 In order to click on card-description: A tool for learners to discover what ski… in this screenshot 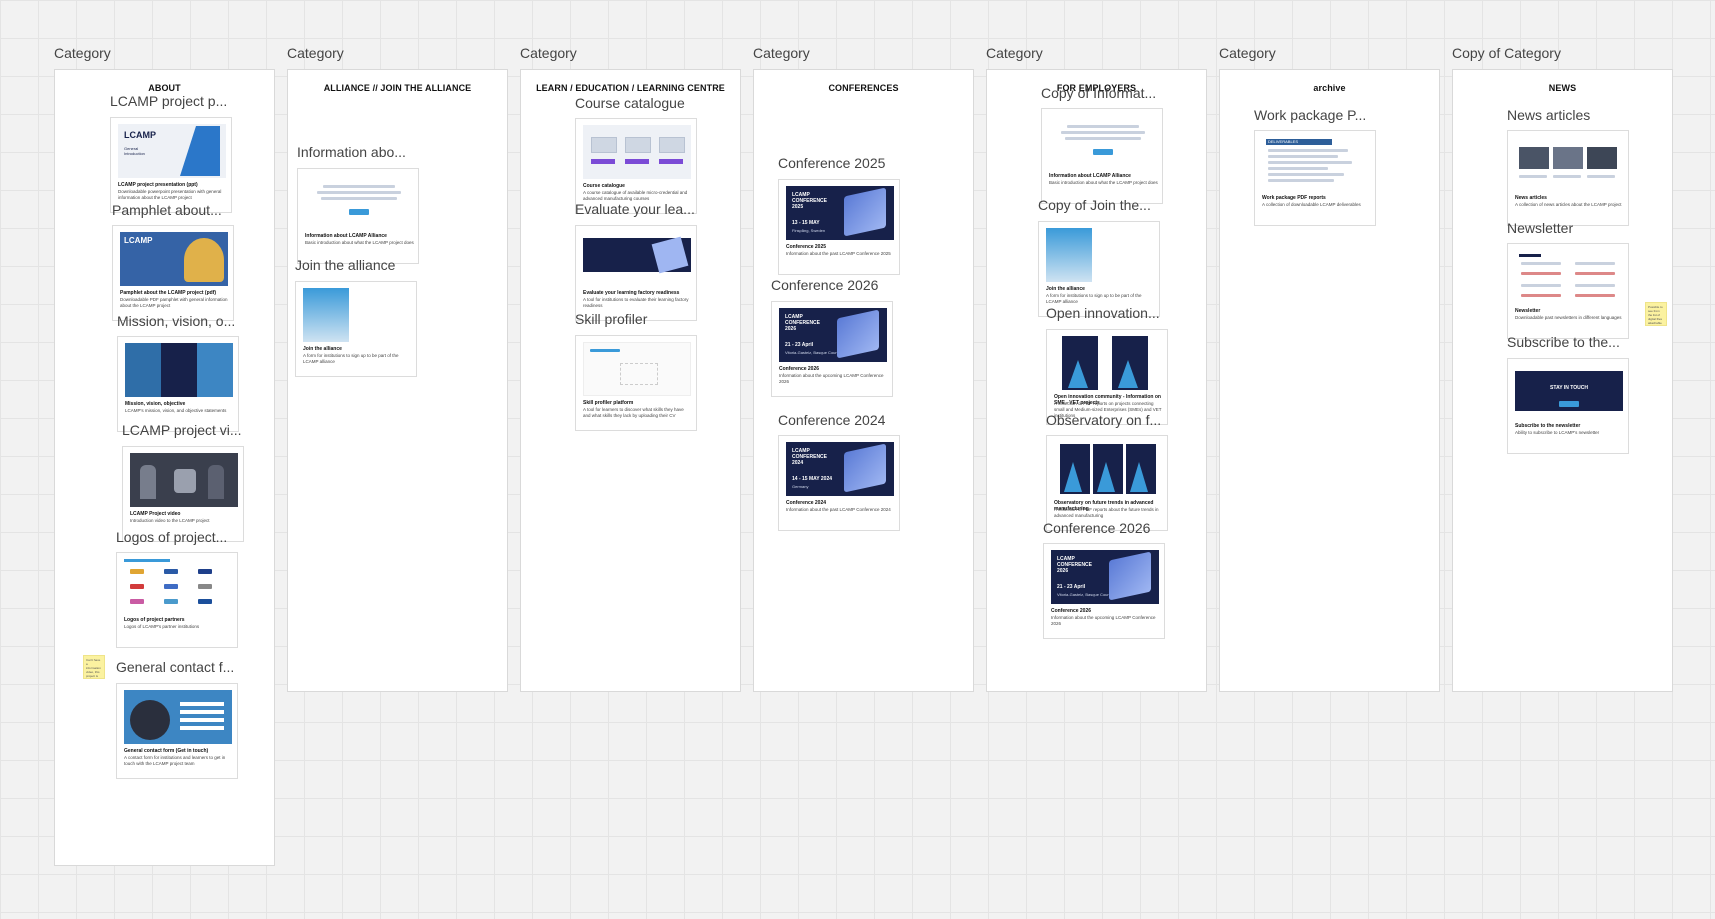, I will do `click(633, 412)`.